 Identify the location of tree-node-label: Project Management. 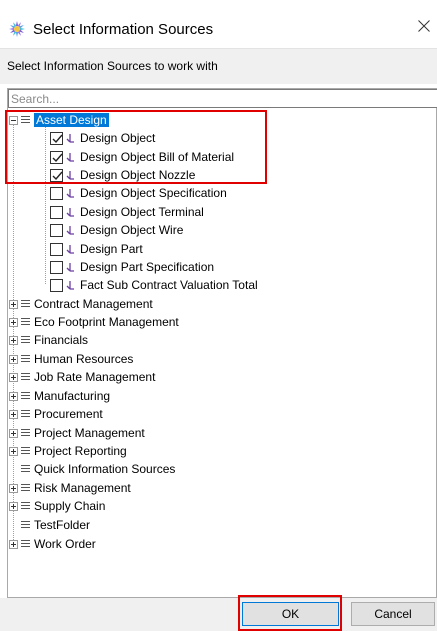
(89, 433).